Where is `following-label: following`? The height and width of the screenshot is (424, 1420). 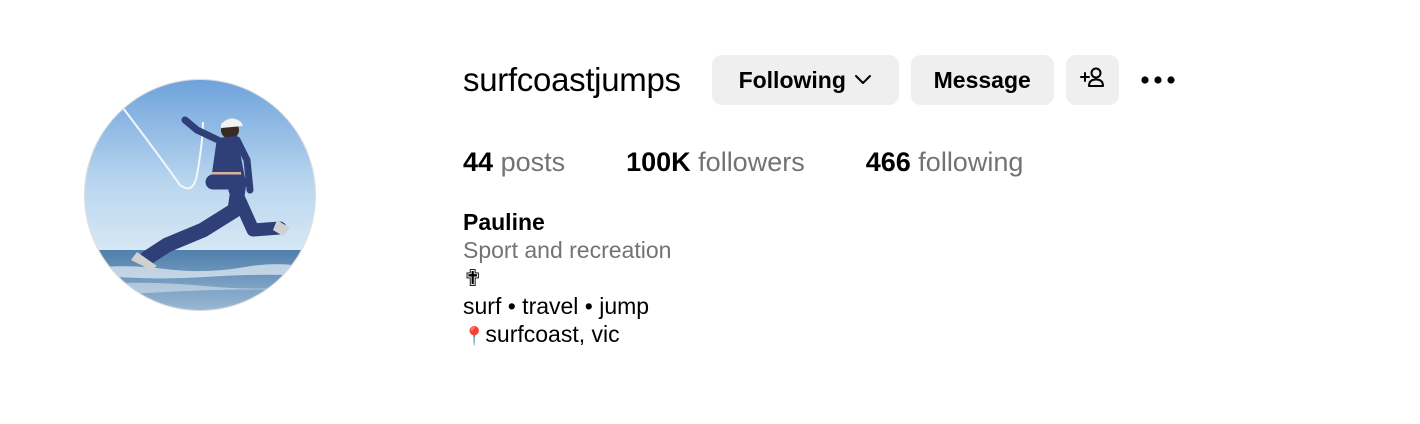
following-label: following is located at coordinates (971, 162).